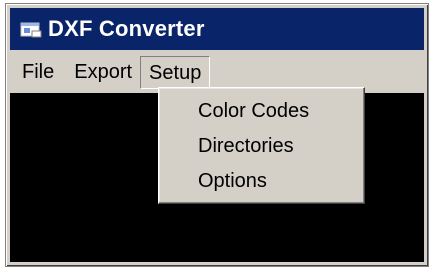 This screenshot has height=272, width=437. I want to click on menu-export: Export, so click(103, 72).